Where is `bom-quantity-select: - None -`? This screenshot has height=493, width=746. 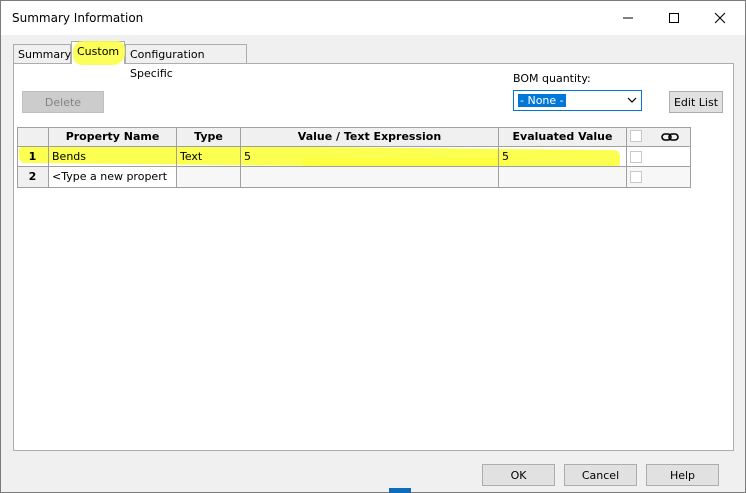 bom-quantity-select: - None - is located at coordinates (577, 100).